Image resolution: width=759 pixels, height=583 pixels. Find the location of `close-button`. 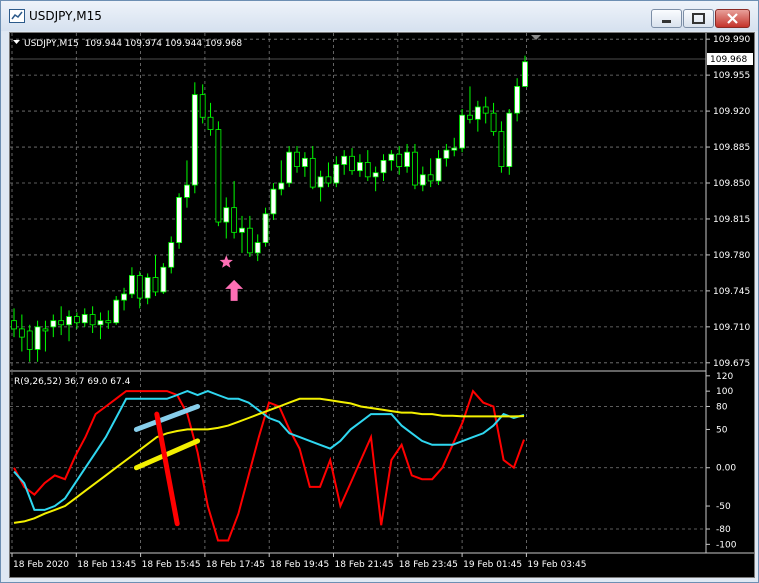

close-button is located at coordinates (732, 18).